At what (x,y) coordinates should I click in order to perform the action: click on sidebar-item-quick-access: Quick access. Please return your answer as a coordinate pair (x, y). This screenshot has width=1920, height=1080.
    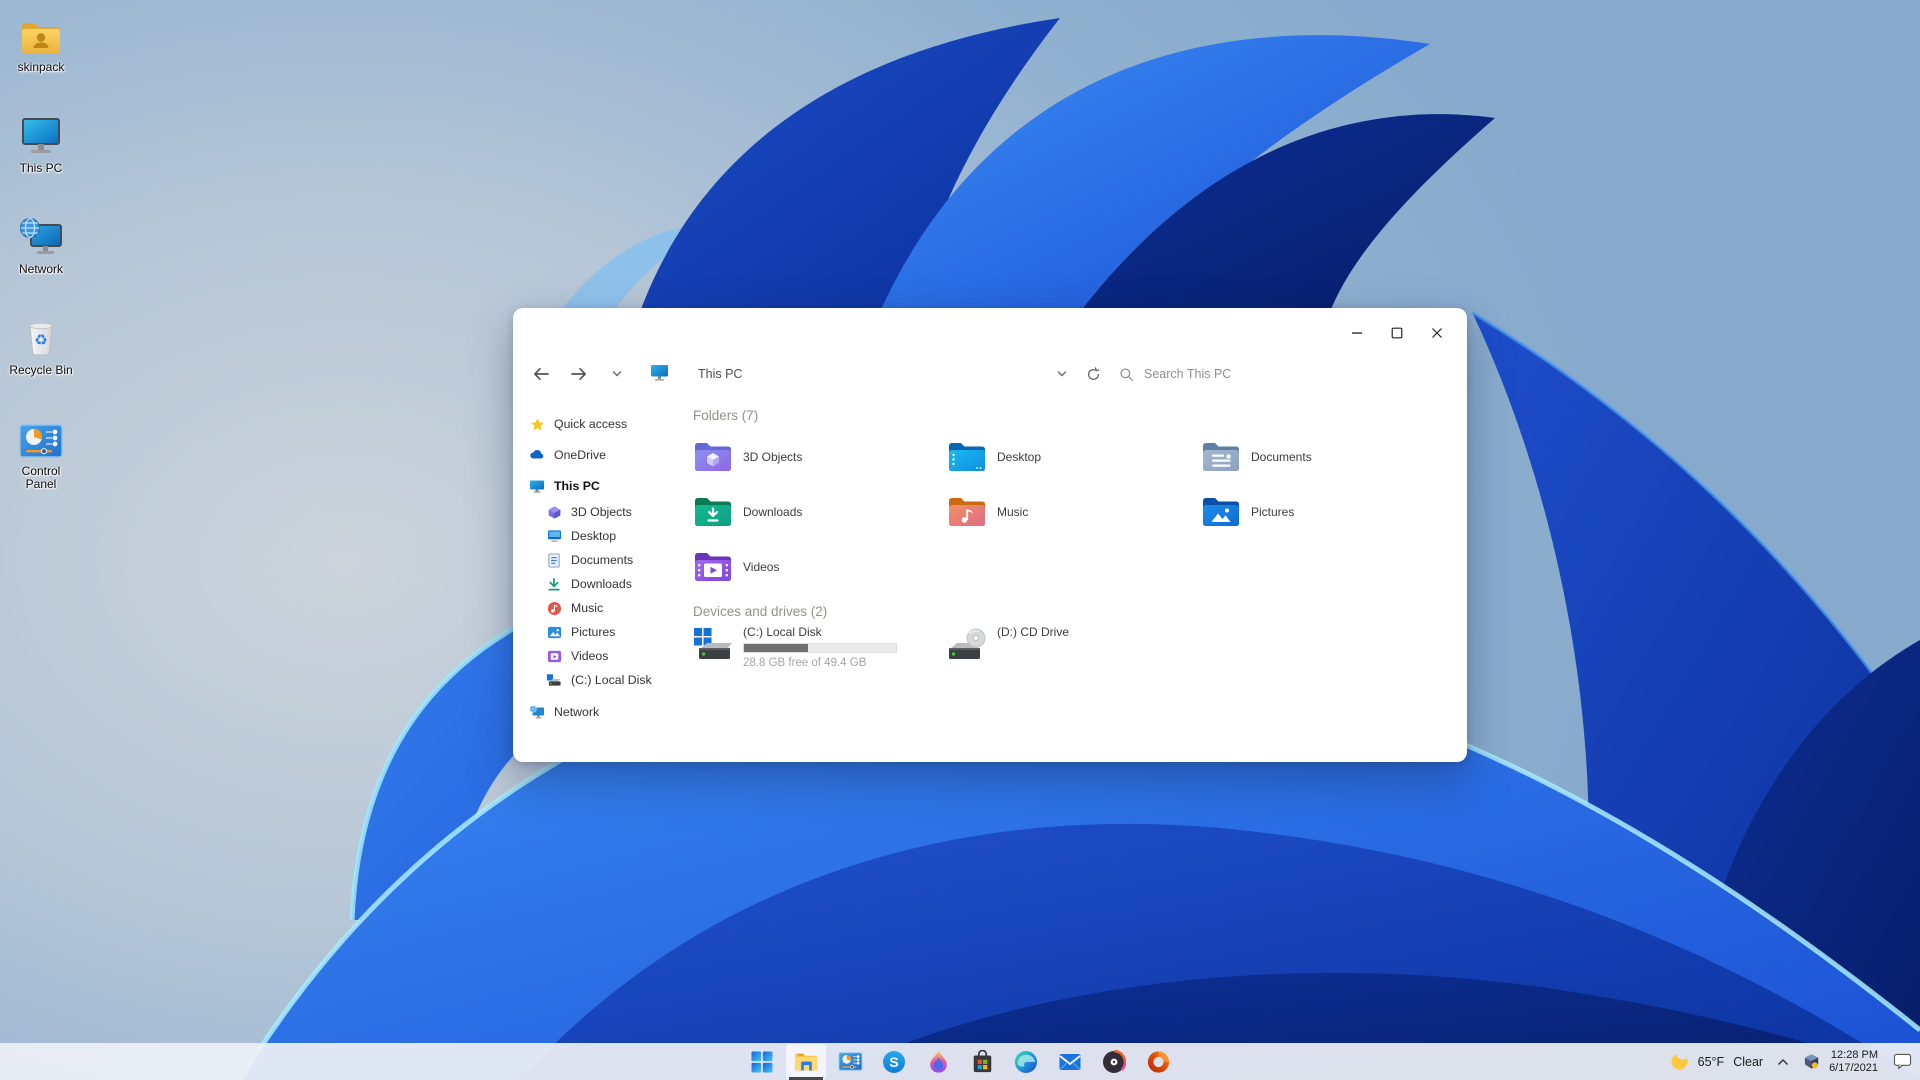
    Looking at the image, I should click on (602, 424).